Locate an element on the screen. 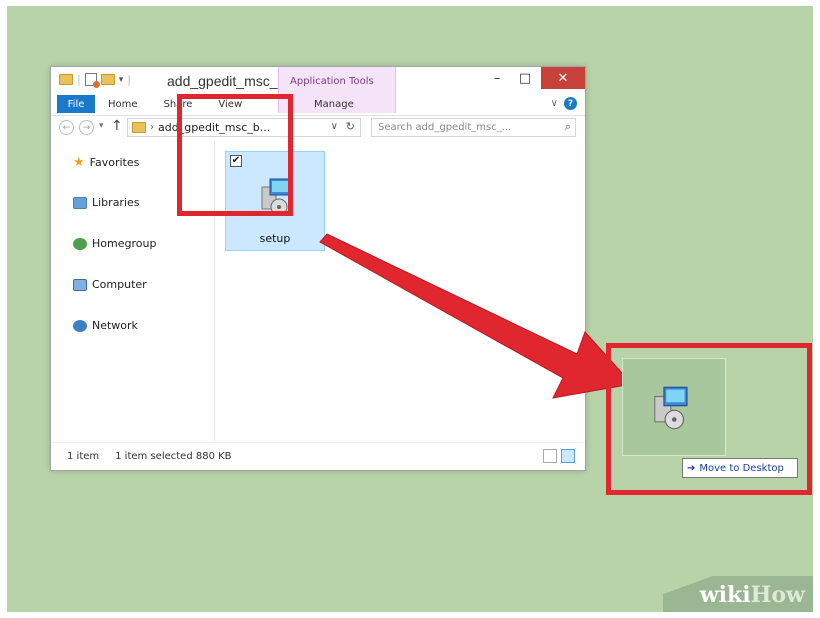 This screenshot has height=618, width=820. drag-direction-arrow is located at coordinates (476, 316).